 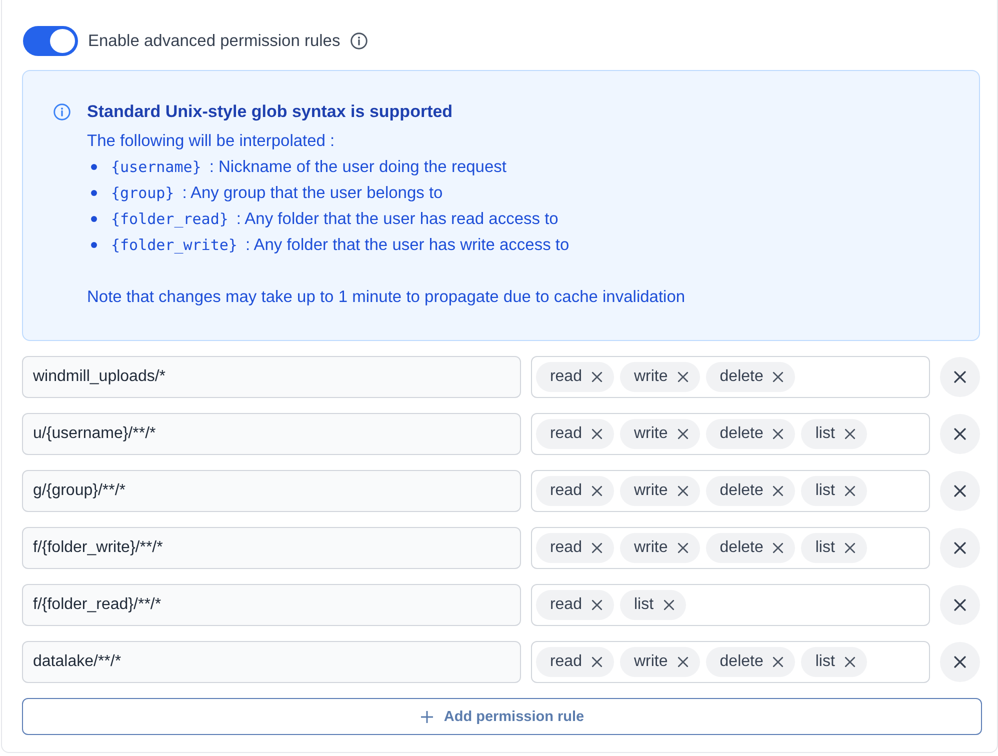 I want to click on variable-name: {folder_read}, so click(x=169, y=219).